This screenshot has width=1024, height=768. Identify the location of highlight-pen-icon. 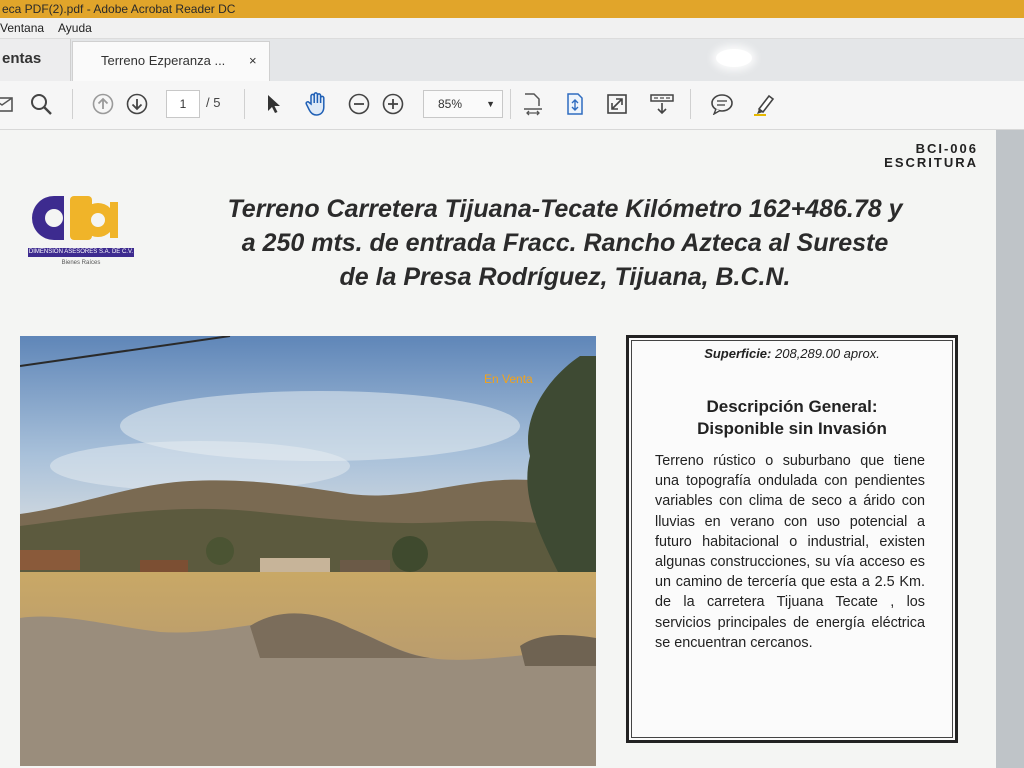
(764, 104).